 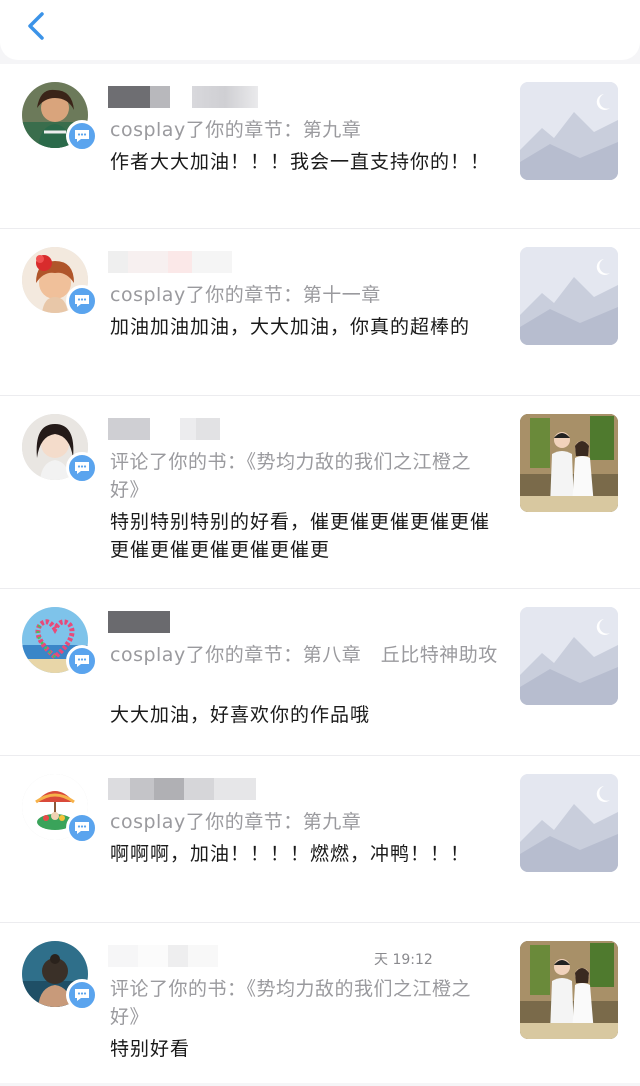 What do you see at coordinates (403, 960) in the screenshot?
I see `timestamp: 天 19:12` at bounding box center [403, 960].